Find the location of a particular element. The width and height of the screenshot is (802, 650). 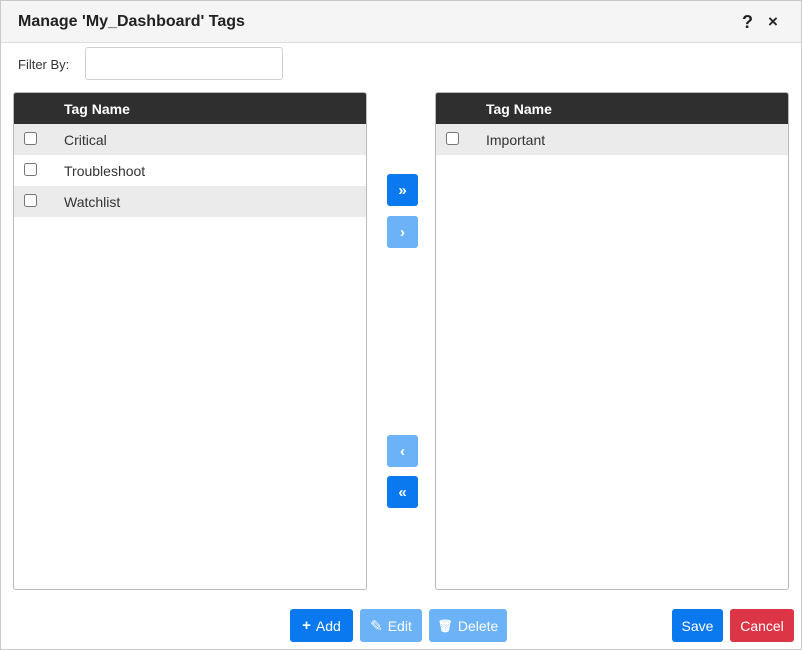

list-item: Troubleshoot is located at coordinates (190, 170).